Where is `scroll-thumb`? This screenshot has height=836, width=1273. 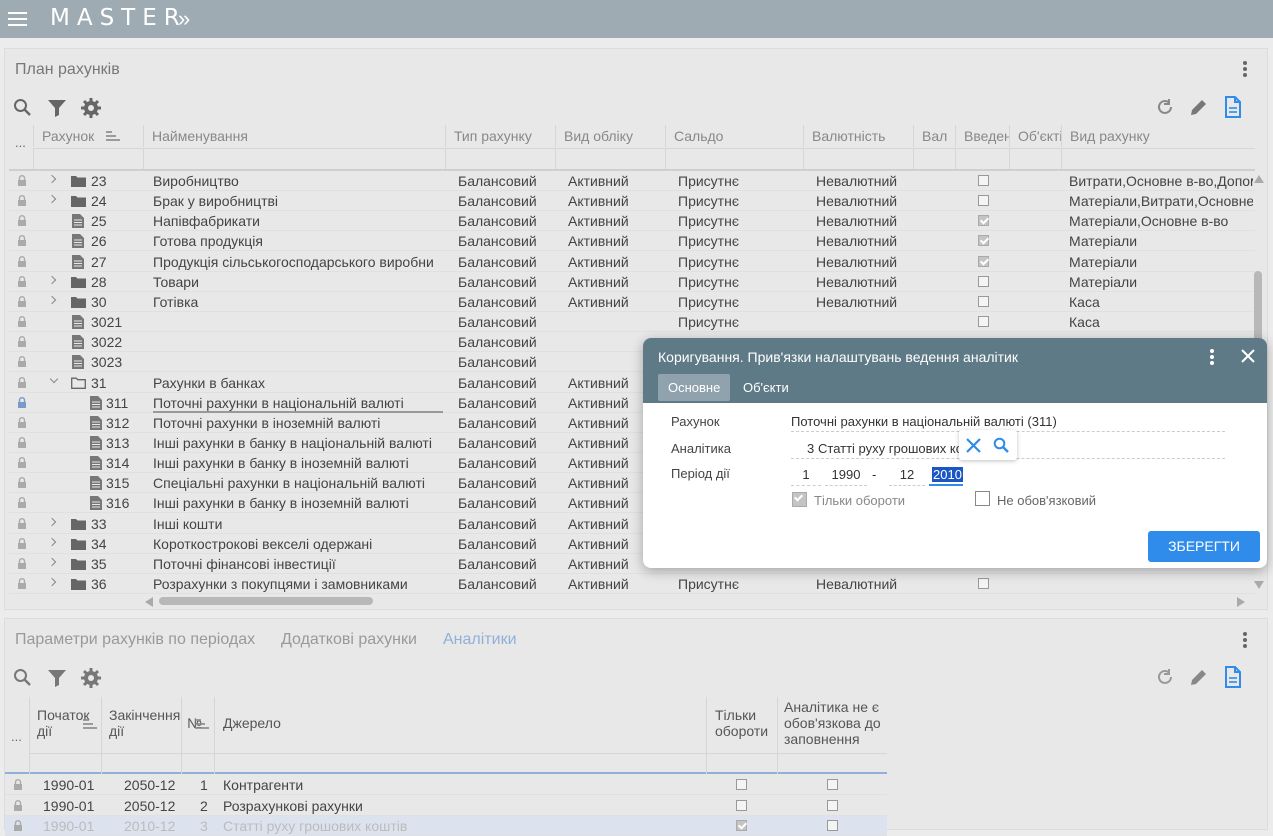
scroll-thumb is located at coordinates (266, 601).